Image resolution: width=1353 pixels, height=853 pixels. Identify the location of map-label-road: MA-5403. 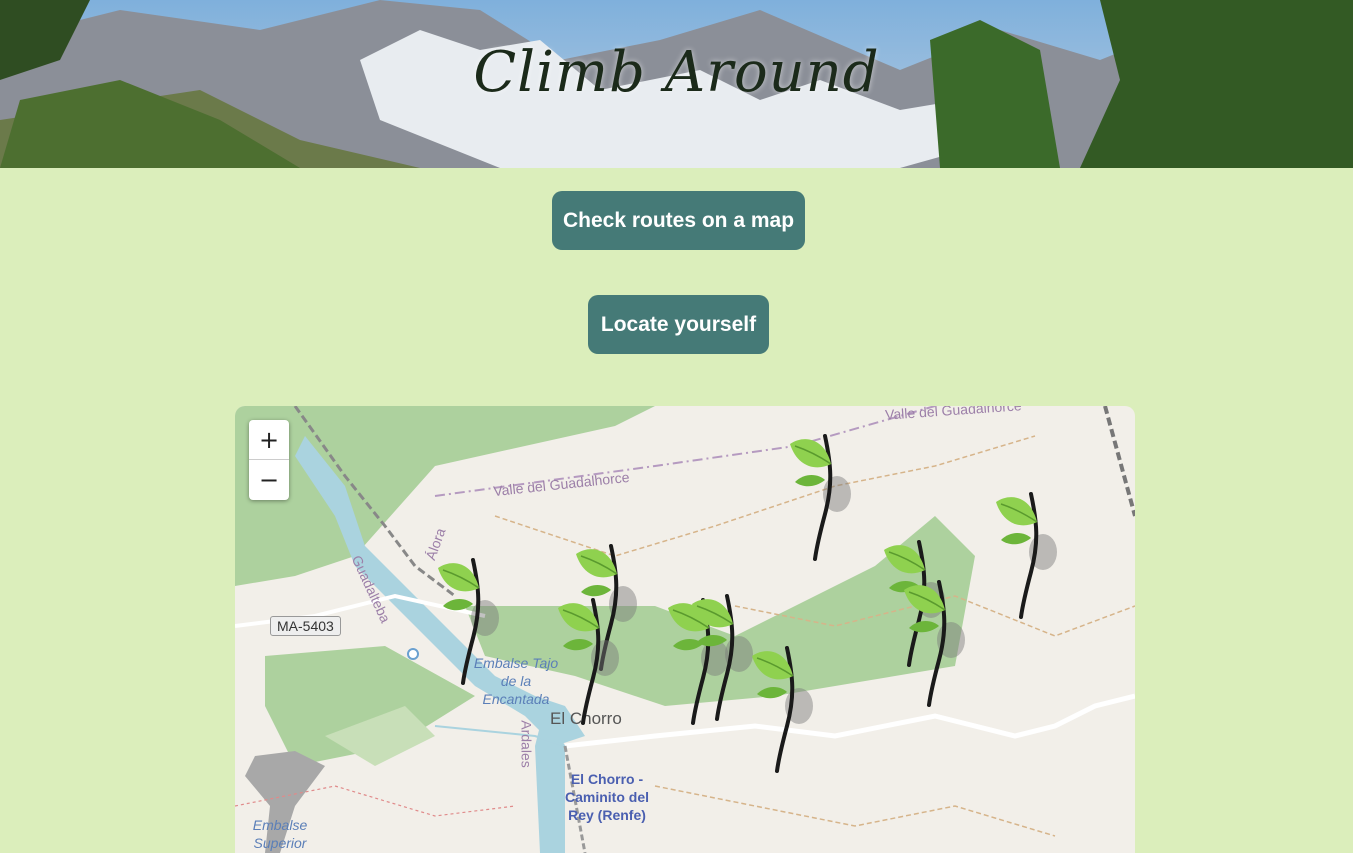
(305, 626).